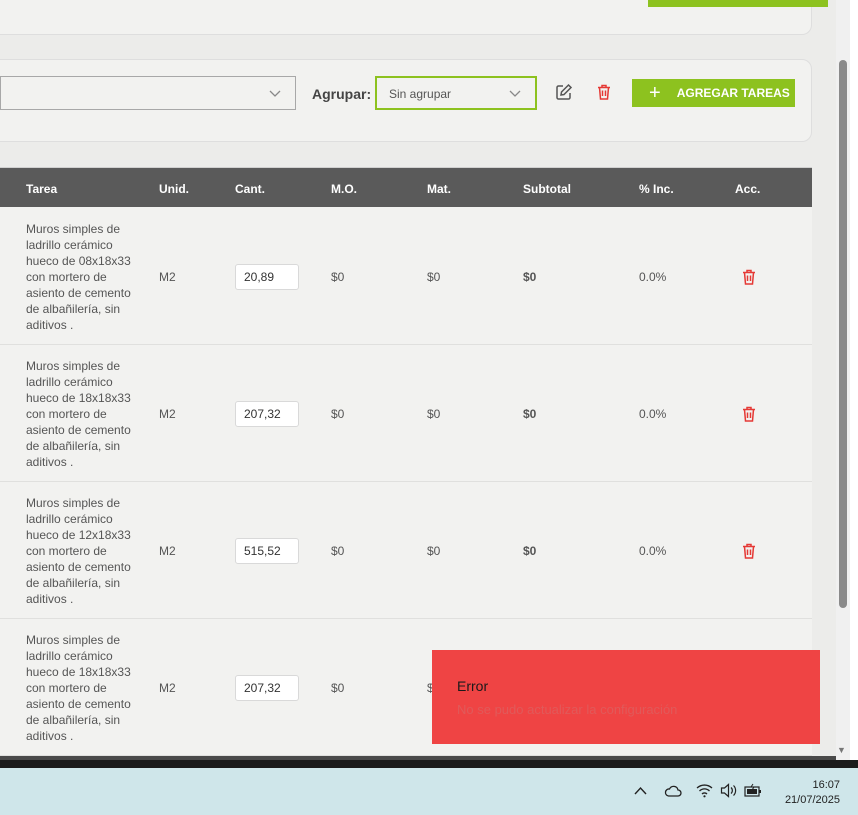 This screenshot has height=815, width=858. I want to click on clock-time: 16:07, so click(826, 785).